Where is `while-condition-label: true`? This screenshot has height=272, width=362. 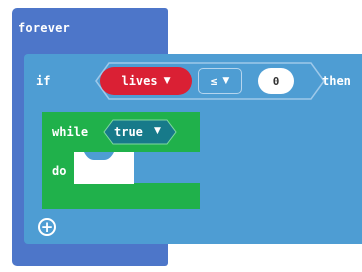 while-condition-label: true is located at coordinates (128, 132).